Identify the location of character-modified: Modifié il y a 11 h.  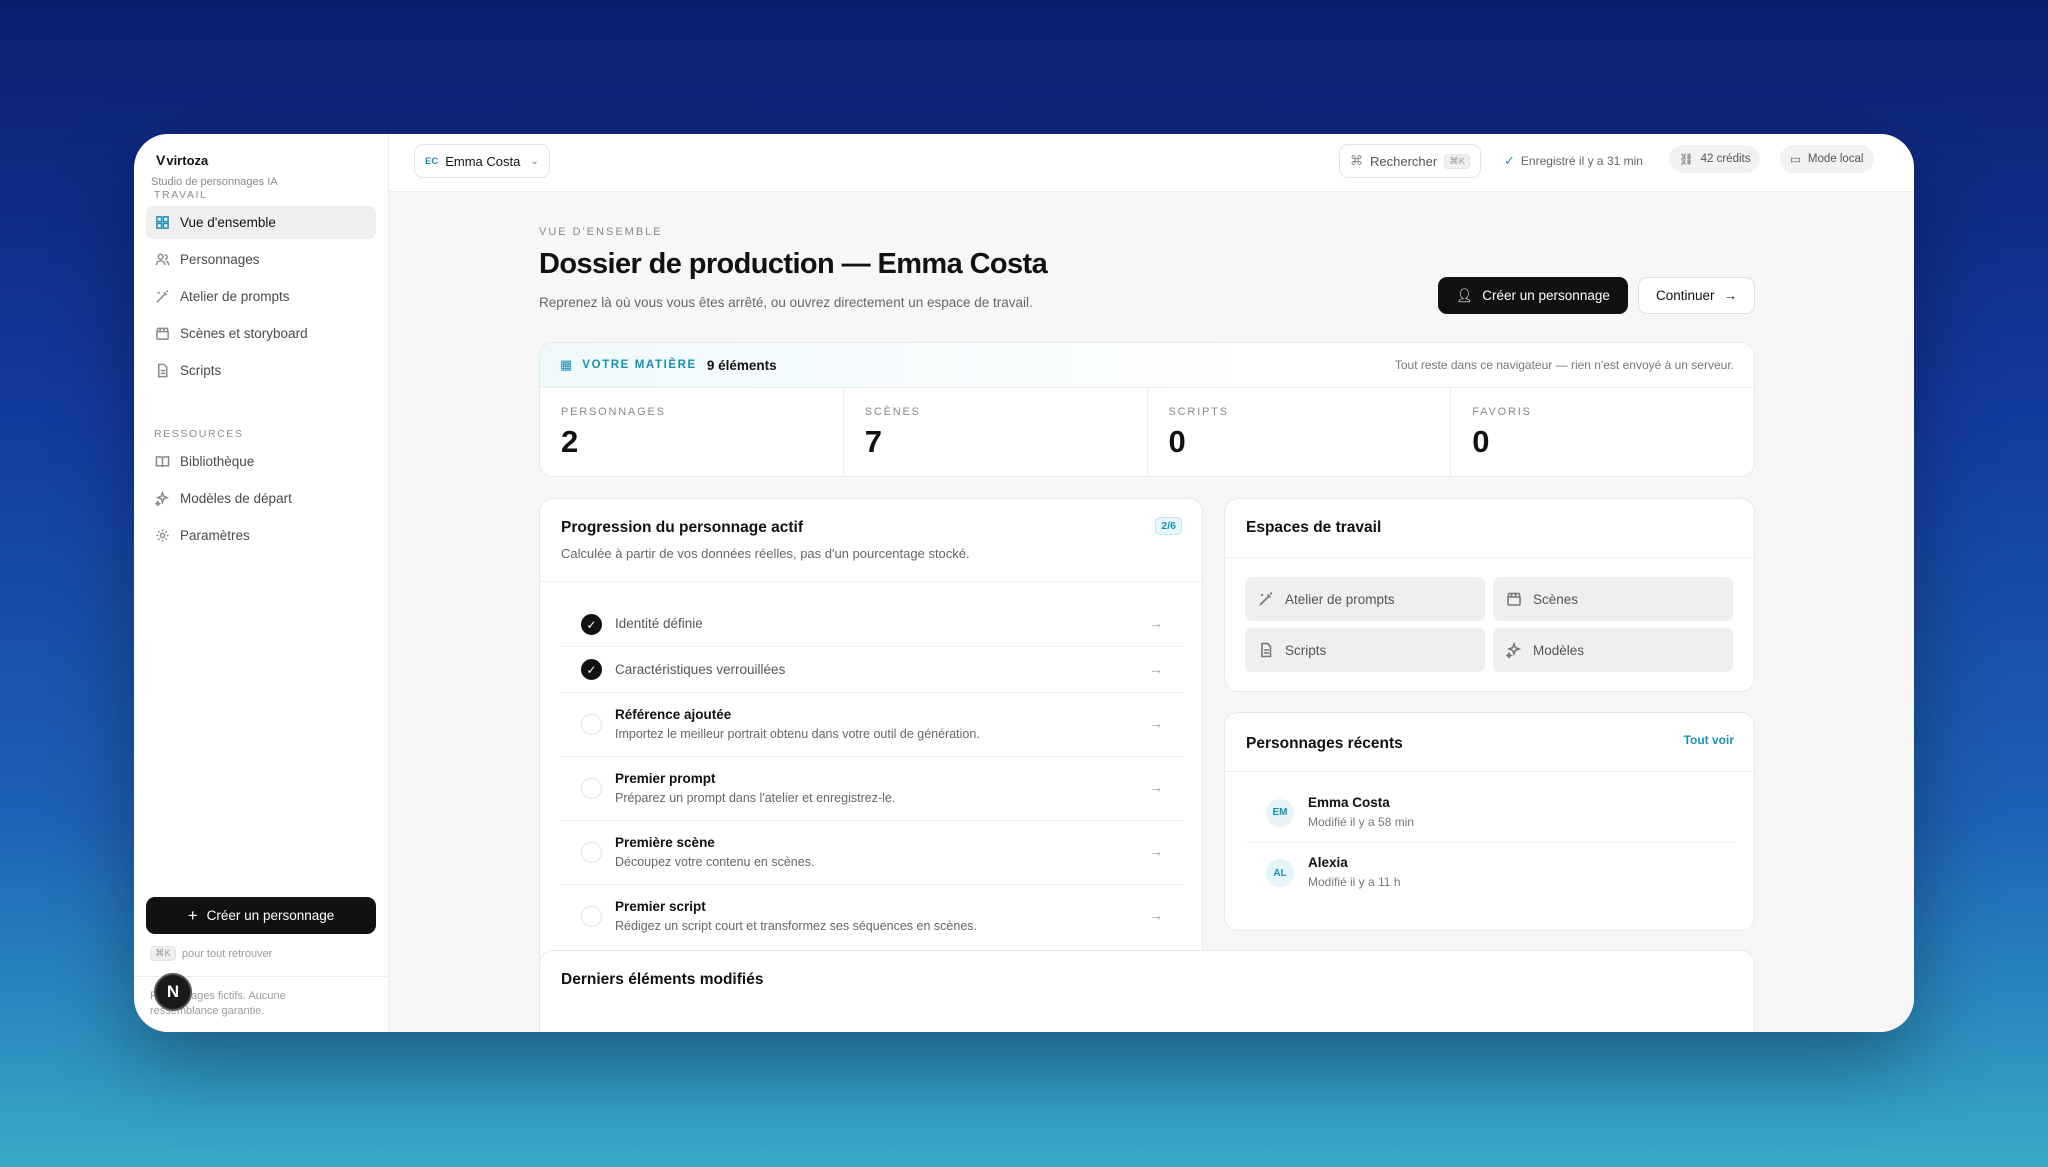
(1354, 882).